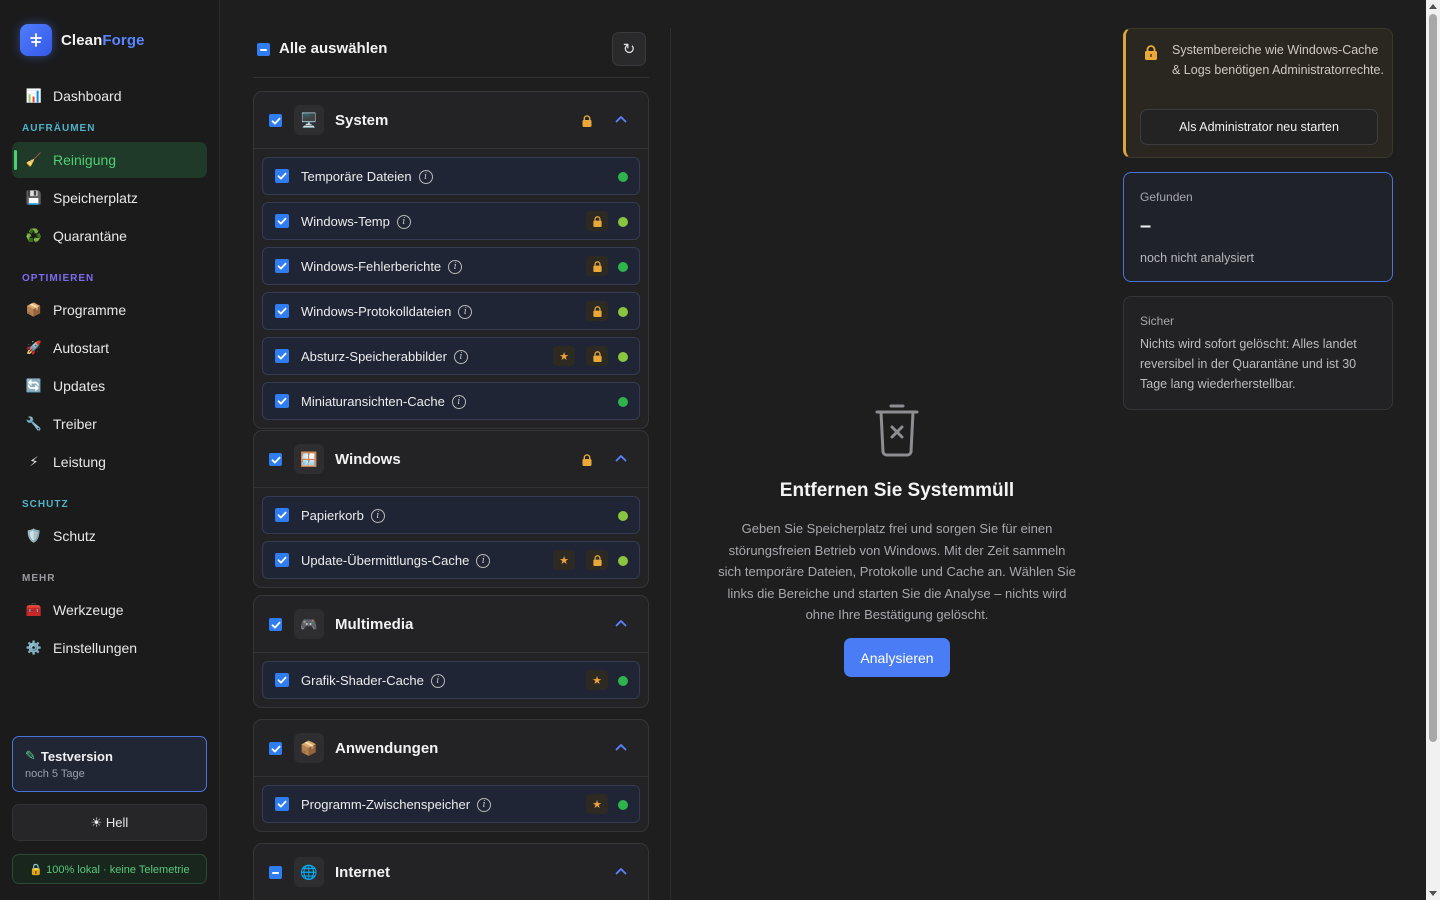  I want to click on sidebar-item-speicherplatz: 💾 Speicherplatz, so click(109, 198).